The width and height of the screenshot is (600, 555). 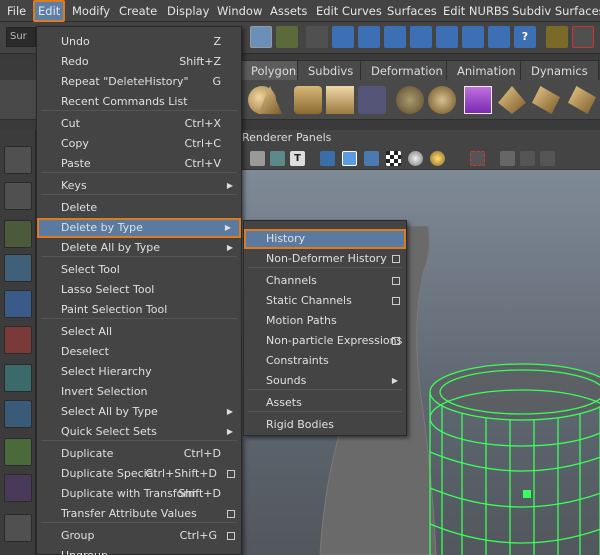 I want to click on select-tool-icon, so click(x=18, y=160).